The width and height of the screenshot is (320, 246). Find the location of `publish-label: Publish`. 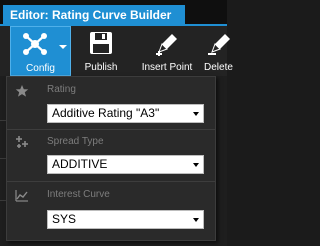

publish-label: Publish is located at coordinates (101, 67).